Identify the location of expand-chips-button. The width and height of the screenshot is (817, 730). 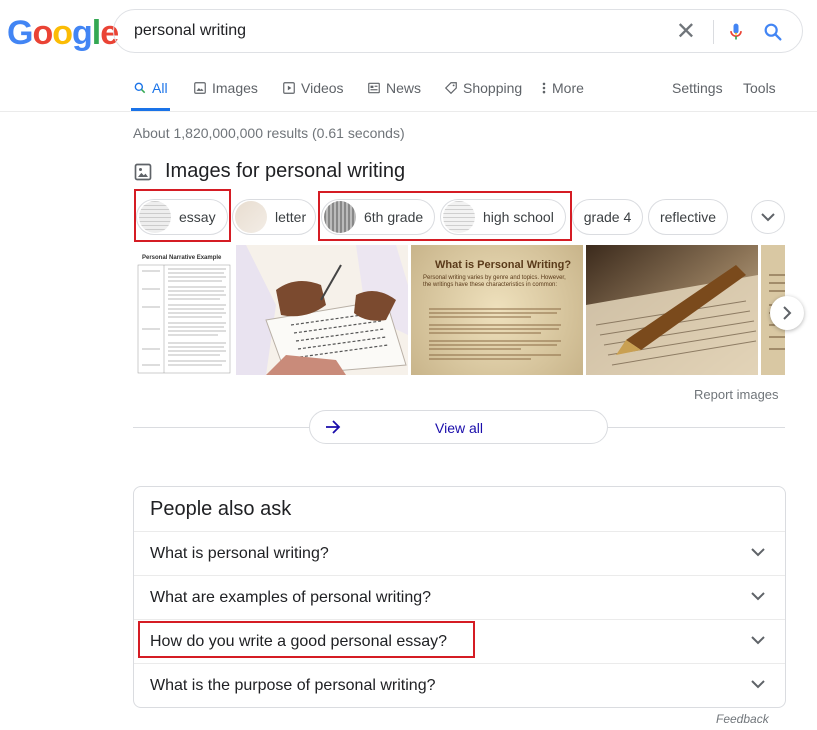
(768, 217).